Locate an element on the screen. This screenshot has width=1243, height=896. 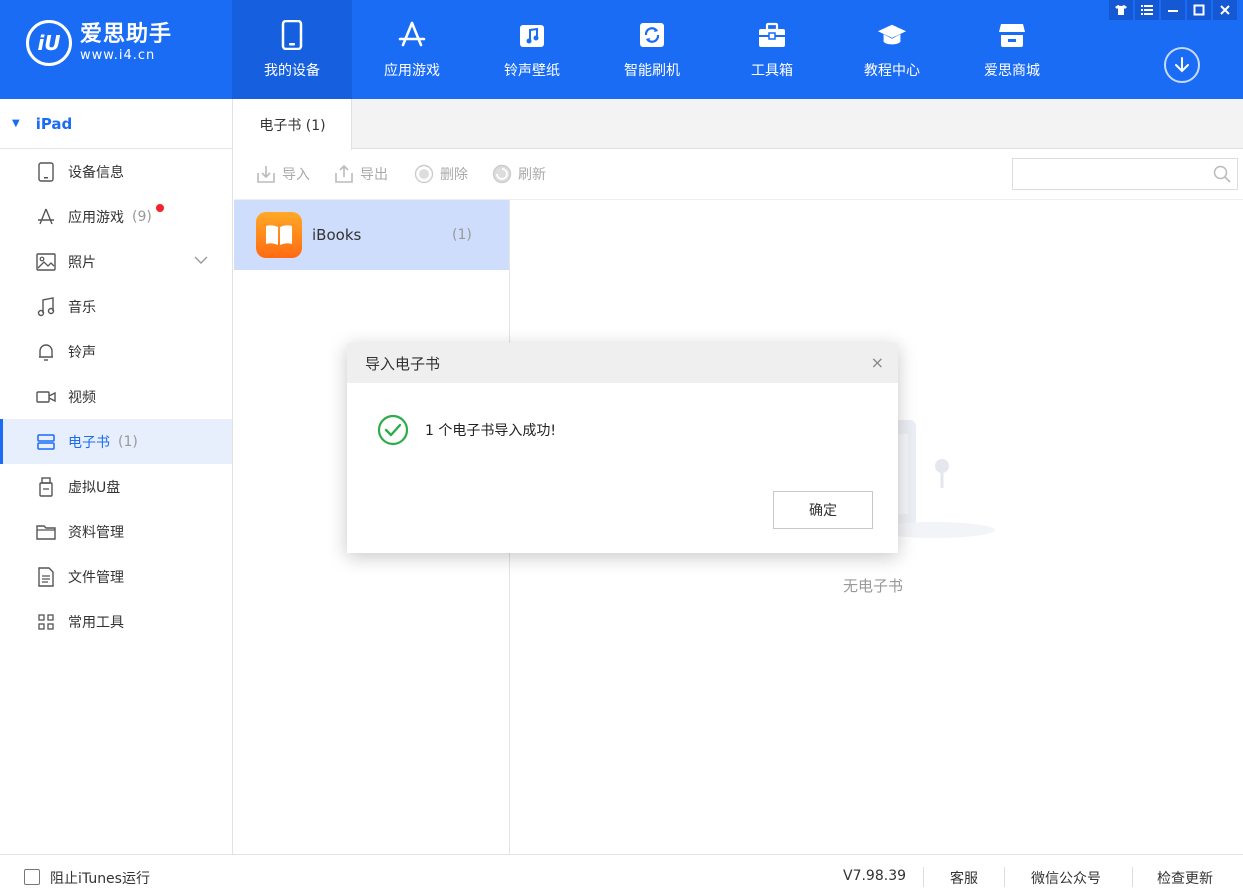
delete-label: 删除 is located at coordinates (454, 175).